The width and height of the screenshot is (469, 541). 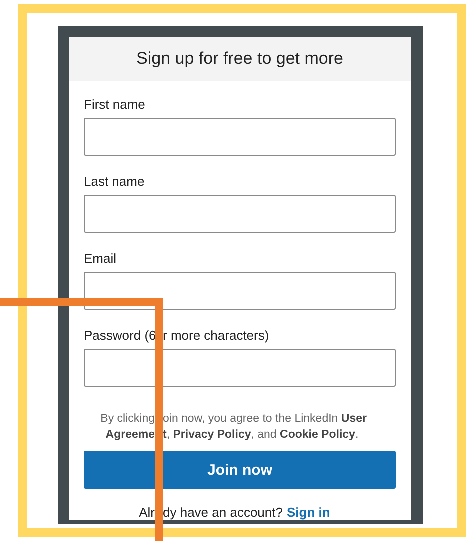 I want to click on field-label: Last name, so click(x=114, y=181).